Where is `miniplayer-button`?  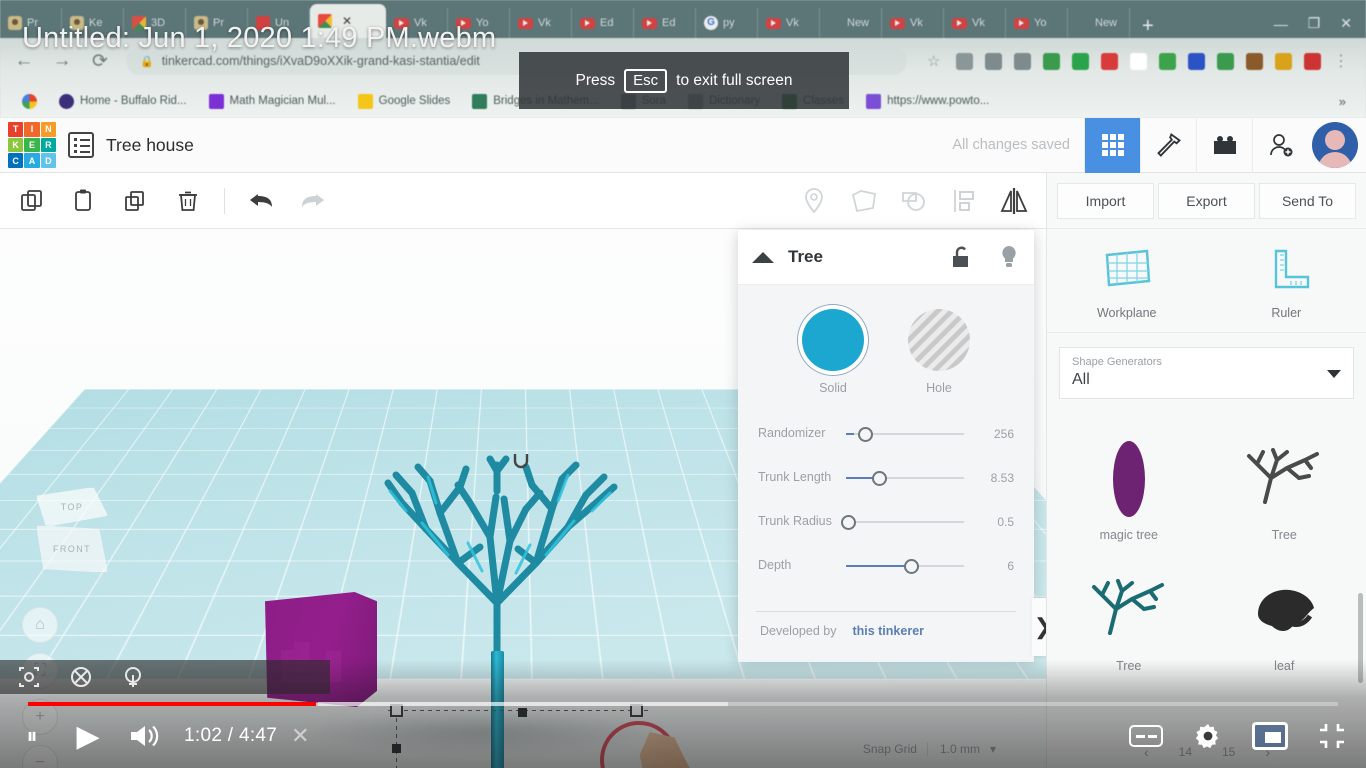
miniplayer-button is located at coordinates (1270, 736).